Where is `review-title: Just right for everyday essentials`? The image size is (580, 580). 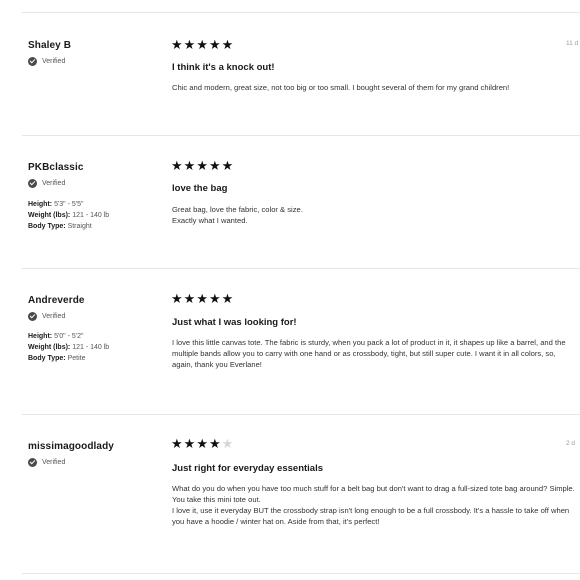
review-title: Just right for everyday essentials is located at coordinates (248, 468).